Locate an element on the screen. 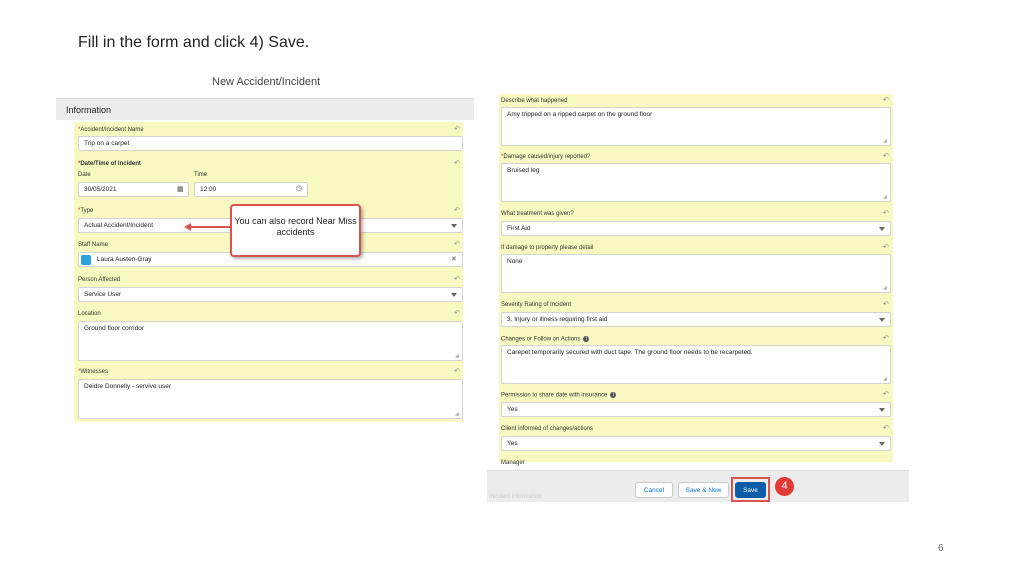 The width and height of the screenshot is (1024, 576). clock-icon: ◷ is located at coordinates (299, 188).